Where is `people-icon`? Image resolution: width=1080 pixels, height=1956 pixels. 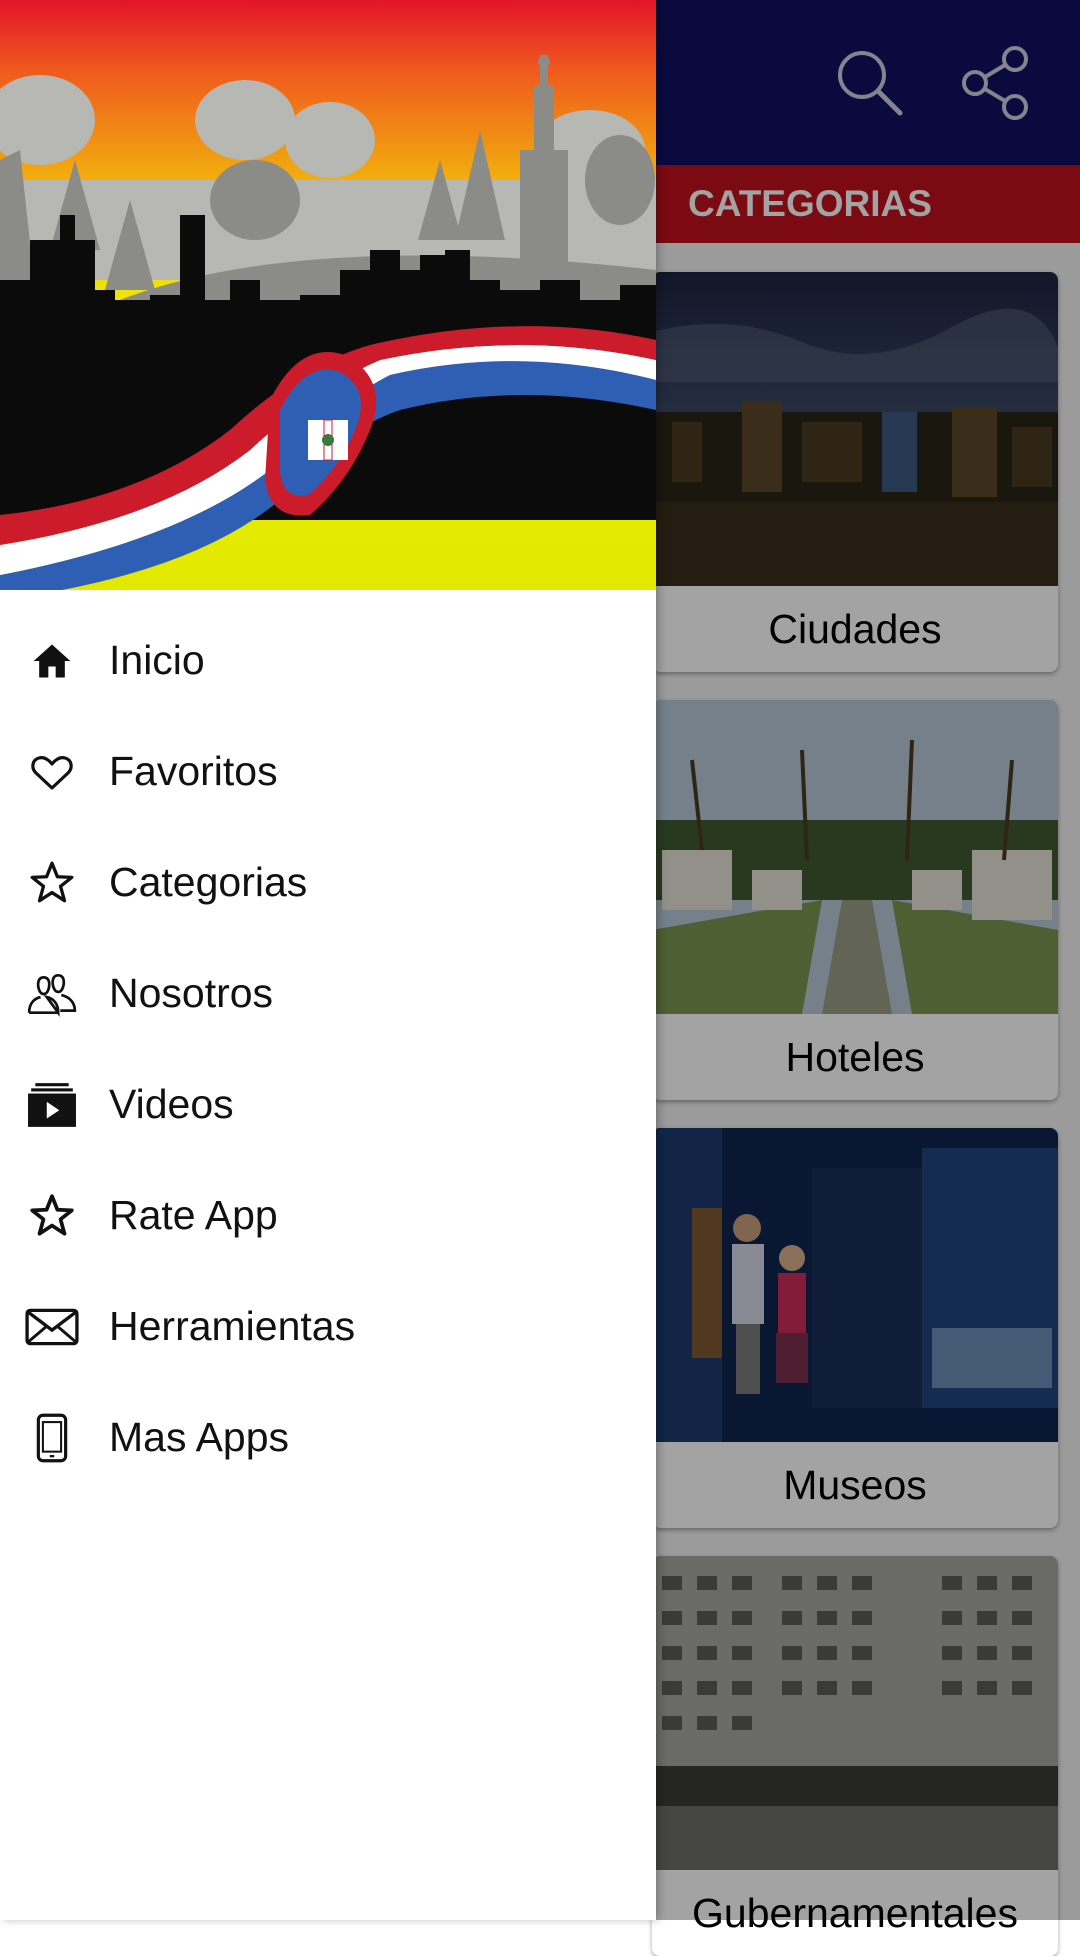
people-icon is located at coordinates (52, 994).